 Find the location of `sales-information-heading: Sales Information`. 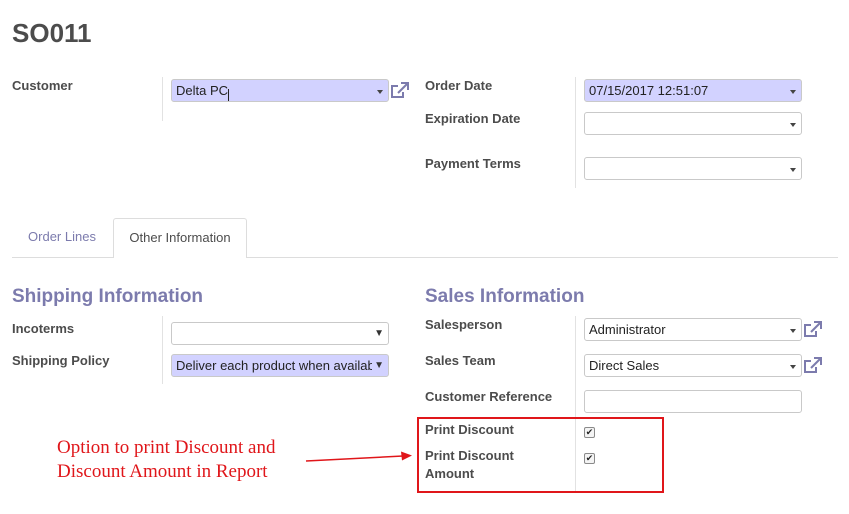

sales-information-heading: Sales Information is located at coordinates (505, 296).